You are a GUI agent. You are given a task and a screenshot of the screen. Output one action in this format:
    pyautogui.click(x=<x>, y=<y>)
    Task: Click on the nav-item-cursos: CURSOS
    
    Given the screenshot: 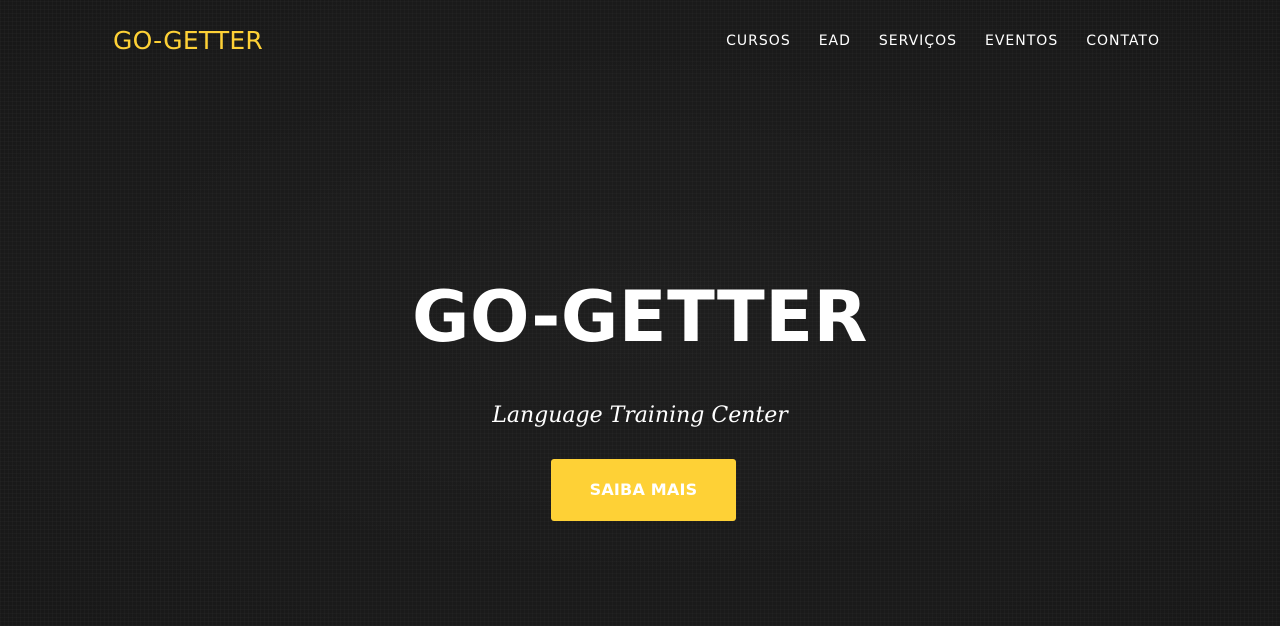 What is the action you would take?
    pyautogui.click(x=758, y=41)
    